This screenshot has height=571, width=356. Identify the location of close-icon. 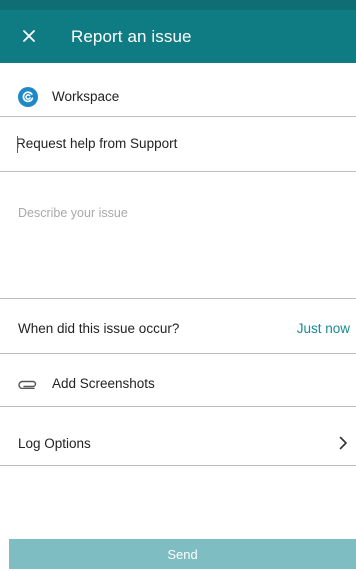
(29, 36).